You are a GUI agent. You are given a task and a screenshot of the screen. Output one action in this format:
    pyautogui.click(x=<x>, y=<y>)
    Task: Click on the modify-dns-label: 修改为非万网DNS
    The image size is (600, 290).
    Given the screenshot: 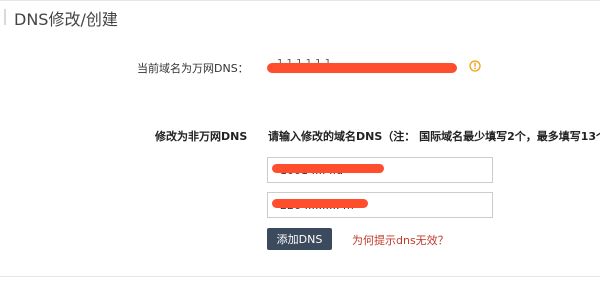 What is the action you would take?
    pyautogui.click(x=201, y=136)
    